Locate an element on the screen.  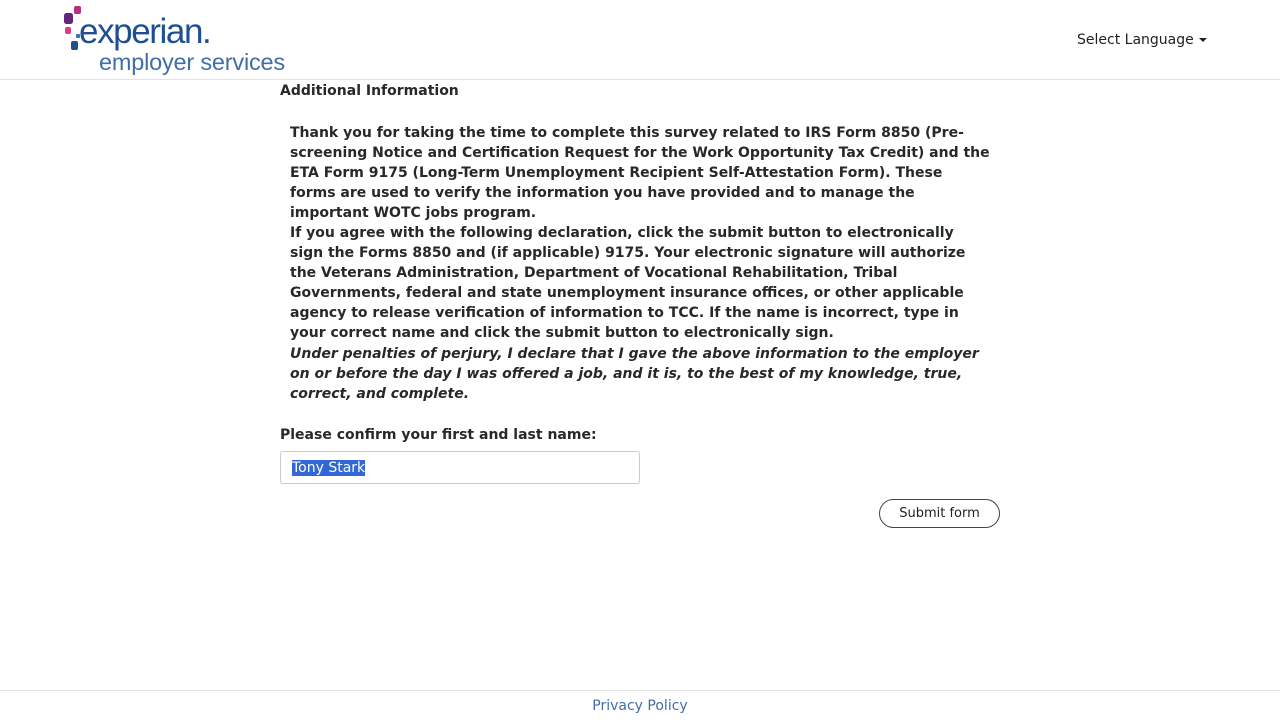
language-selector-label: Select Language is located at coordinates (1135, 40).